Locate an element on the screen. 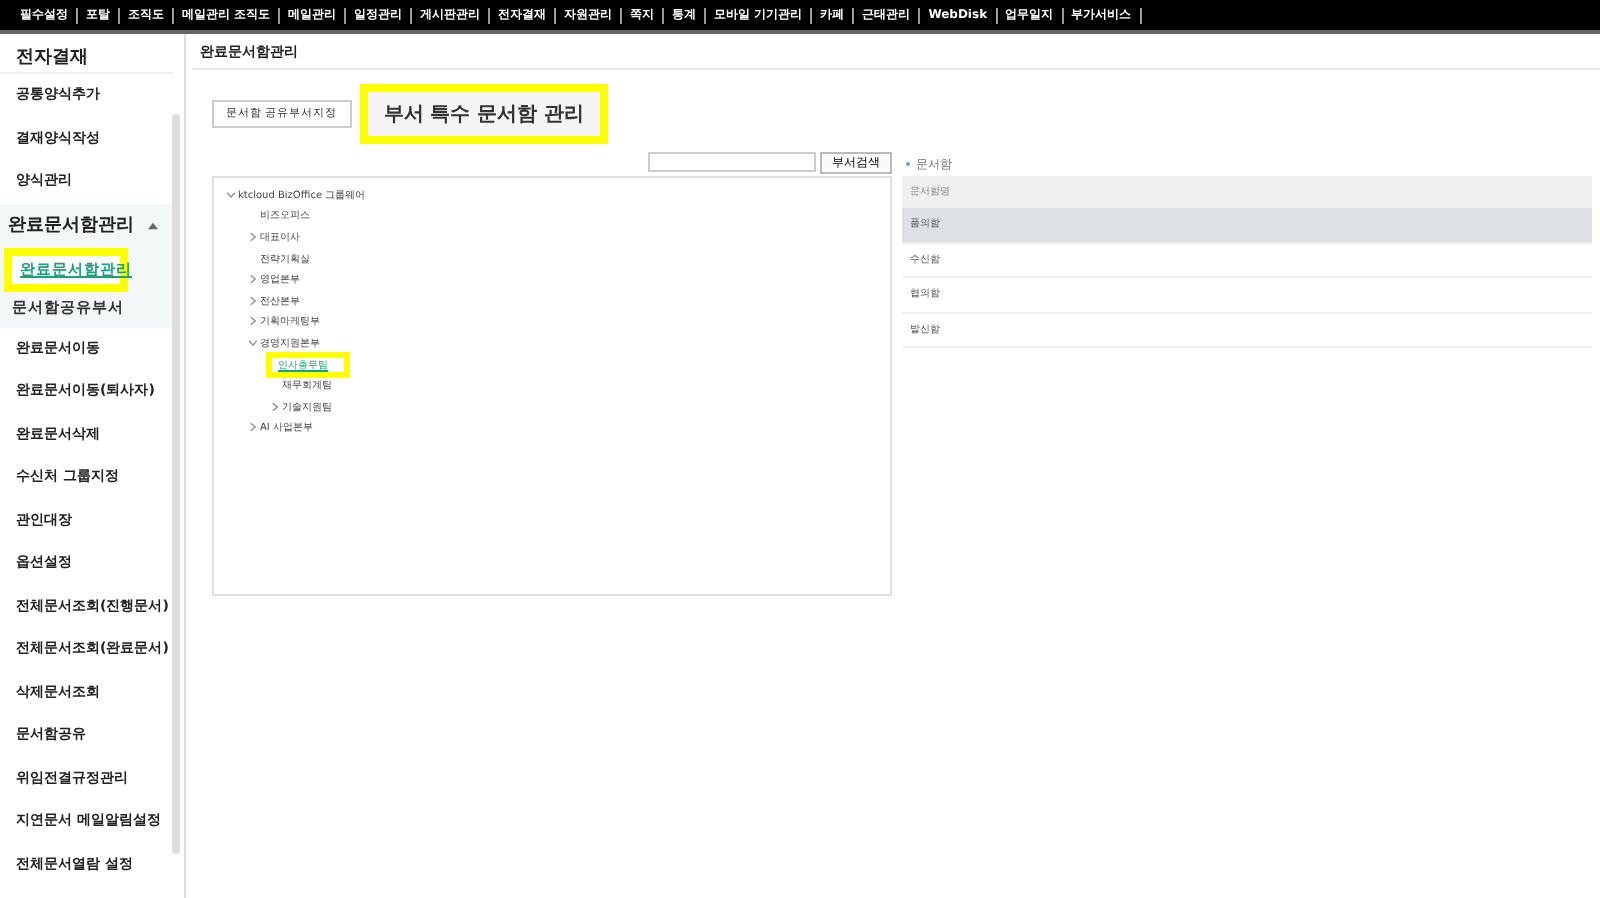 The image size is (1600, 898). scrollbar is located at coordinates (176, 484).